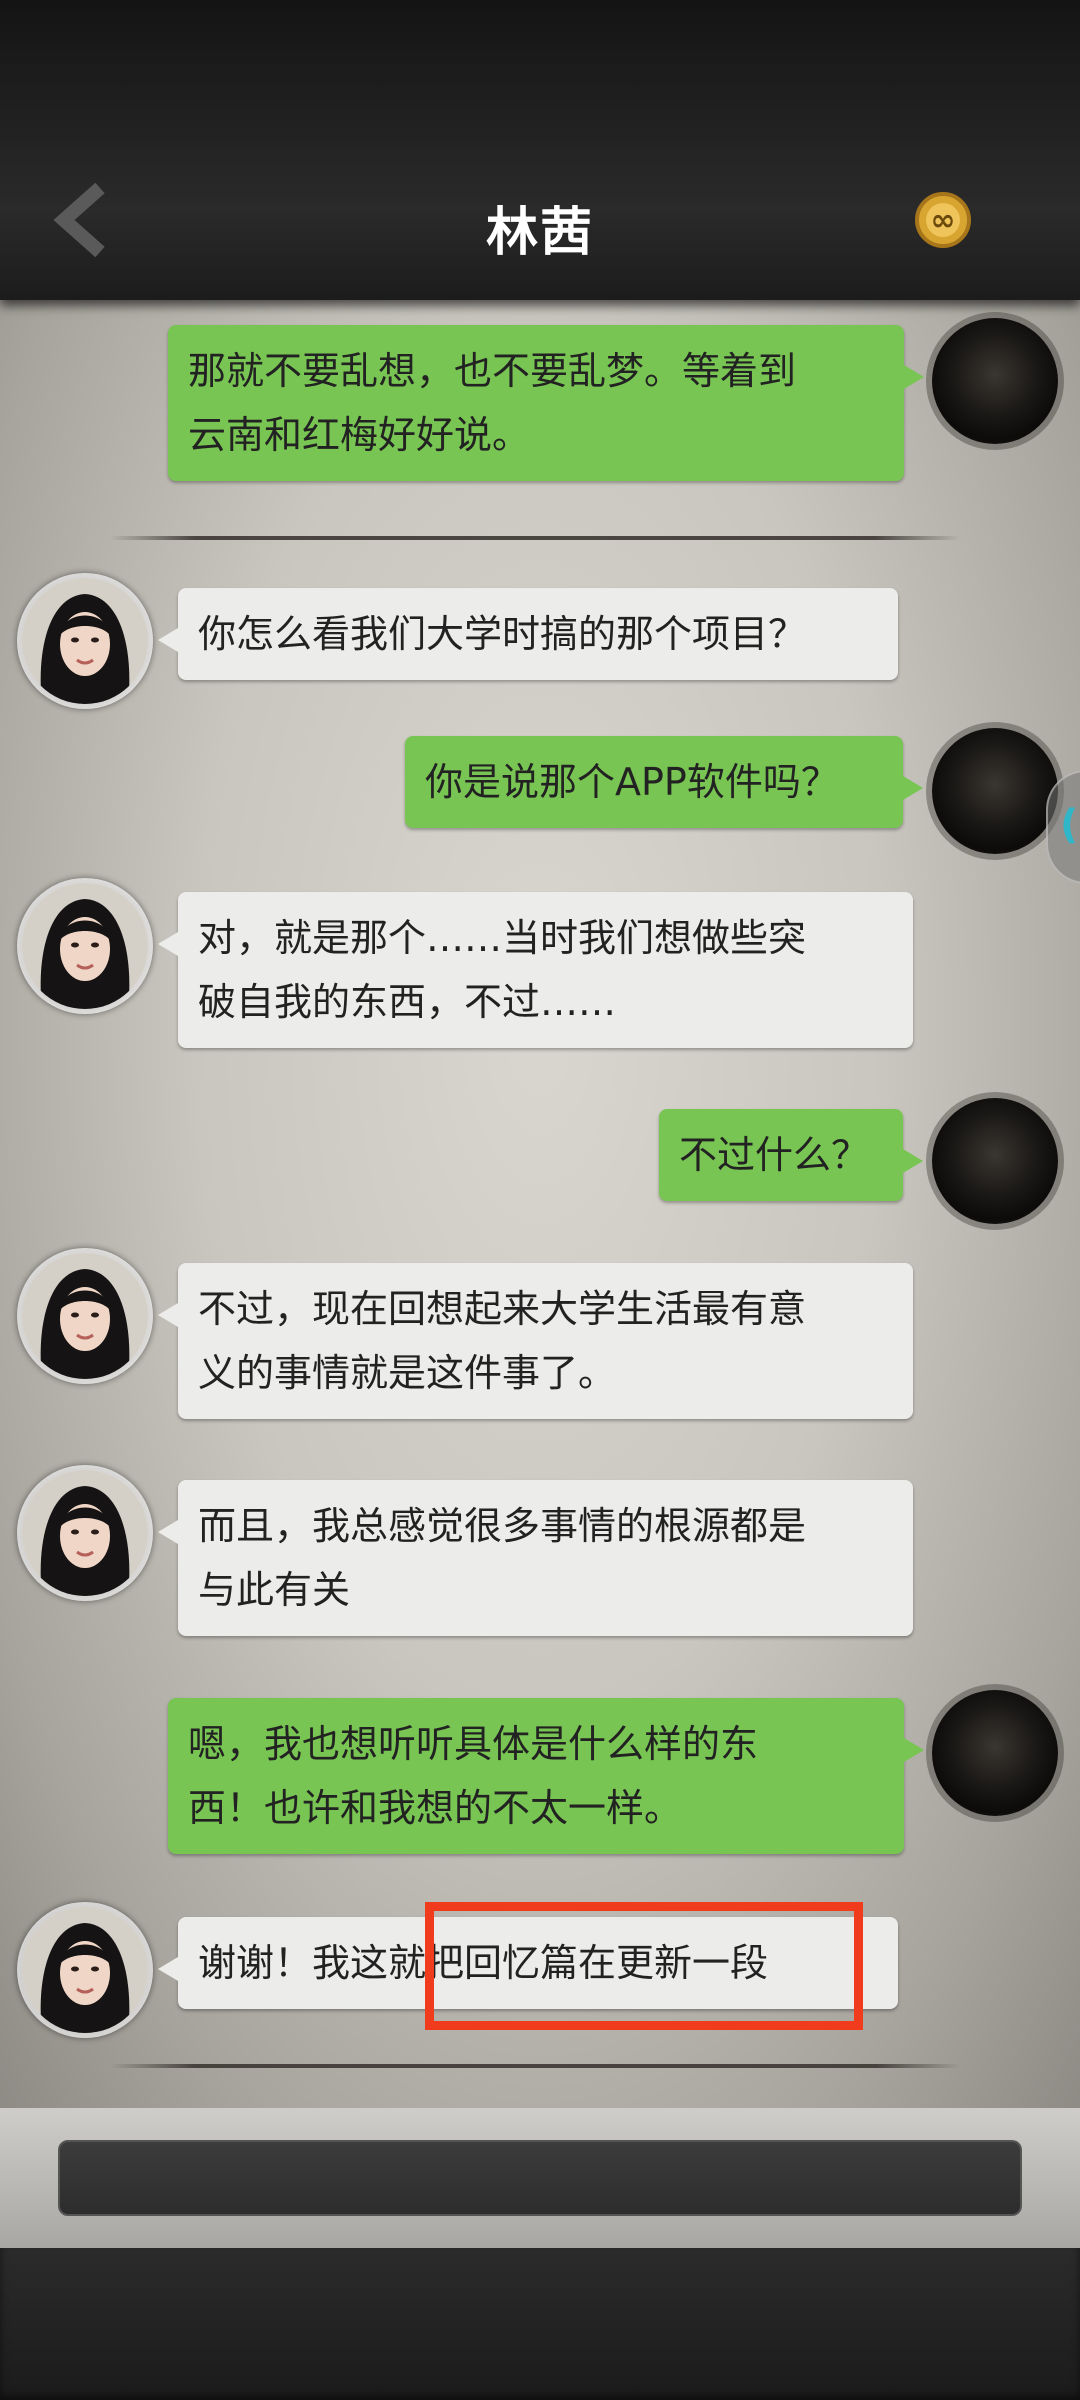  I want to click on message-bubble-sent: 不过什么？, so click(791, 1155).